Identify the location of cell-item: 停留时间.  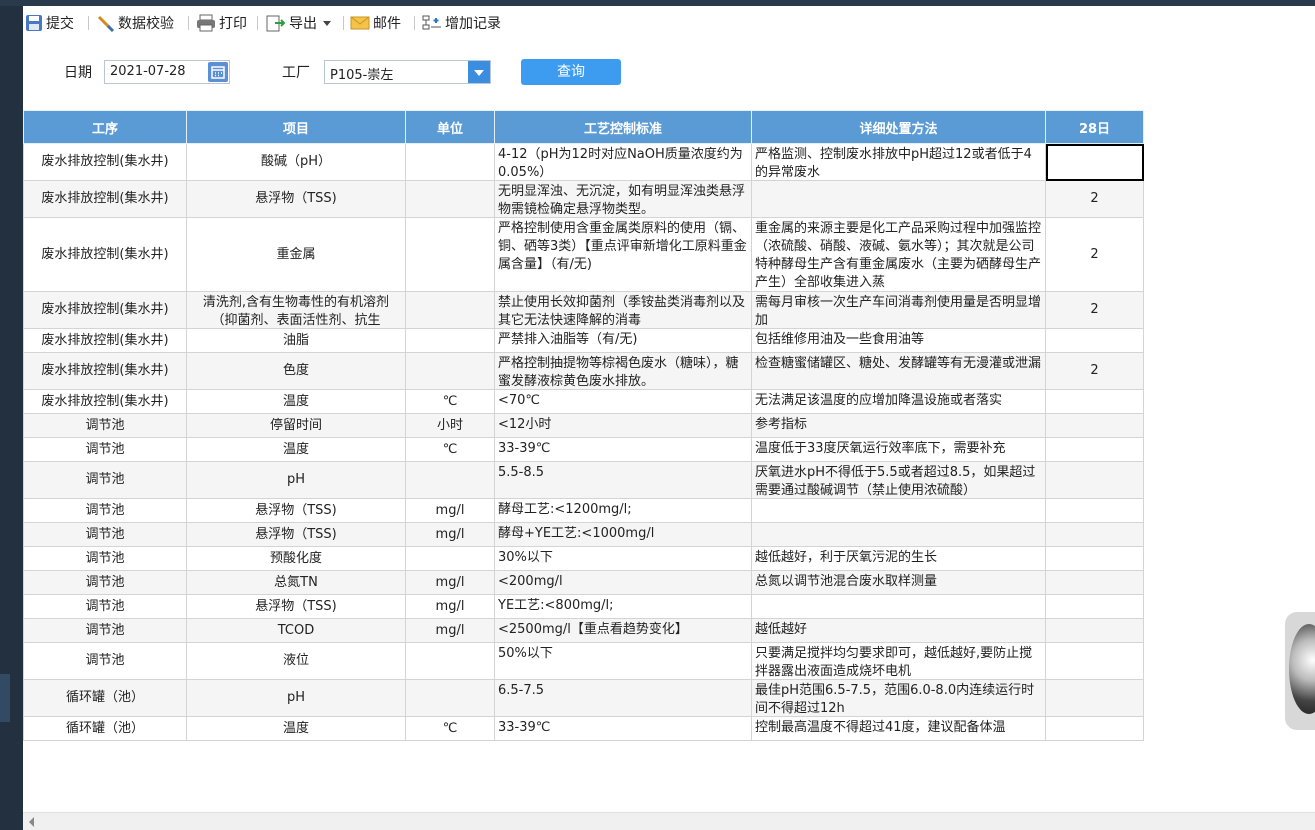
(296, 425).